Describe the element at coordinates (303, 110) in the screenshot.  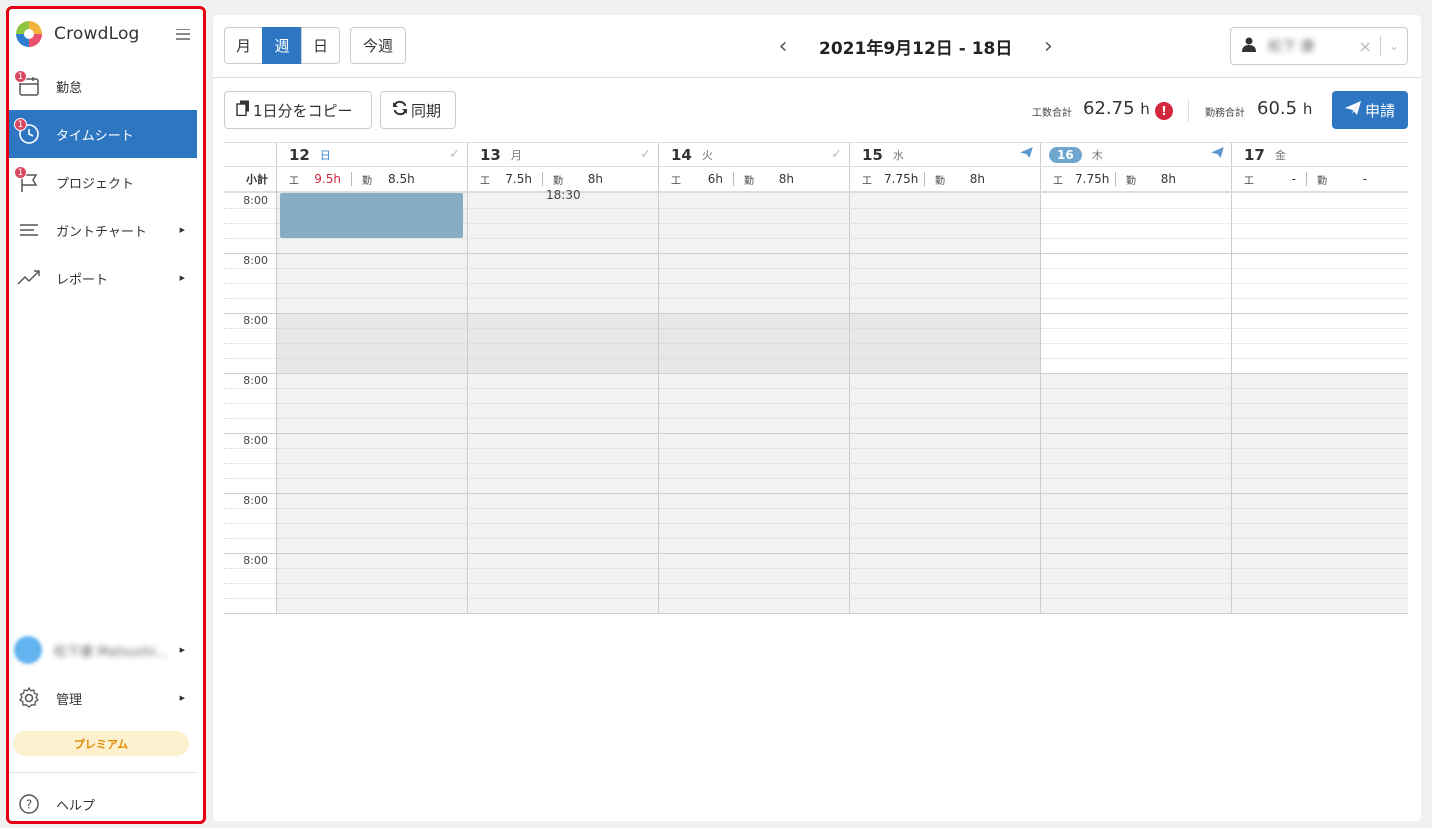
I see `copy-day-label: 1日分をコピー` at that location.